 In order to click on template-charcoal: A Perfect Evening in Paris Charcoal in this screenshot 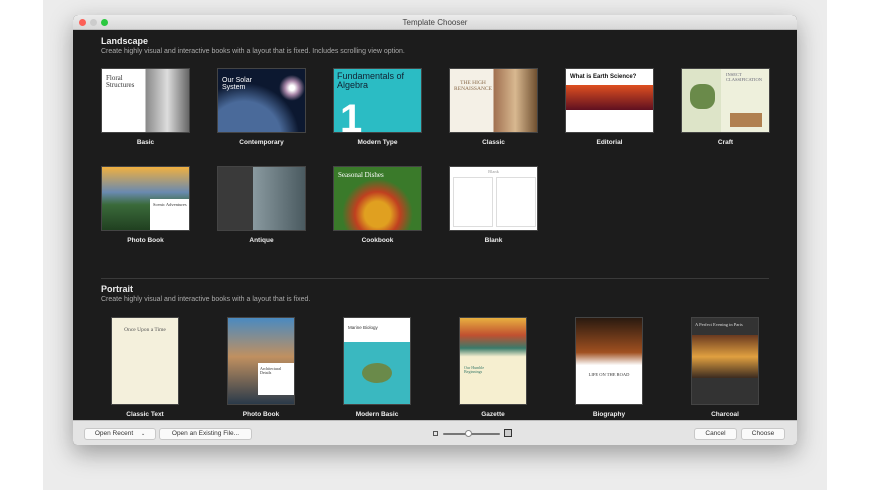, I will do `click(725, 367)`.